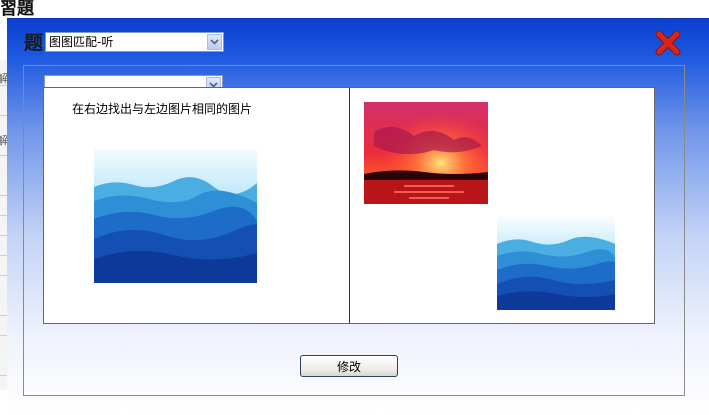  What do you see at coordinates (17, 9) in the screenshot?
I see `background-page-title: 習題` at bounding box center [17, 9].